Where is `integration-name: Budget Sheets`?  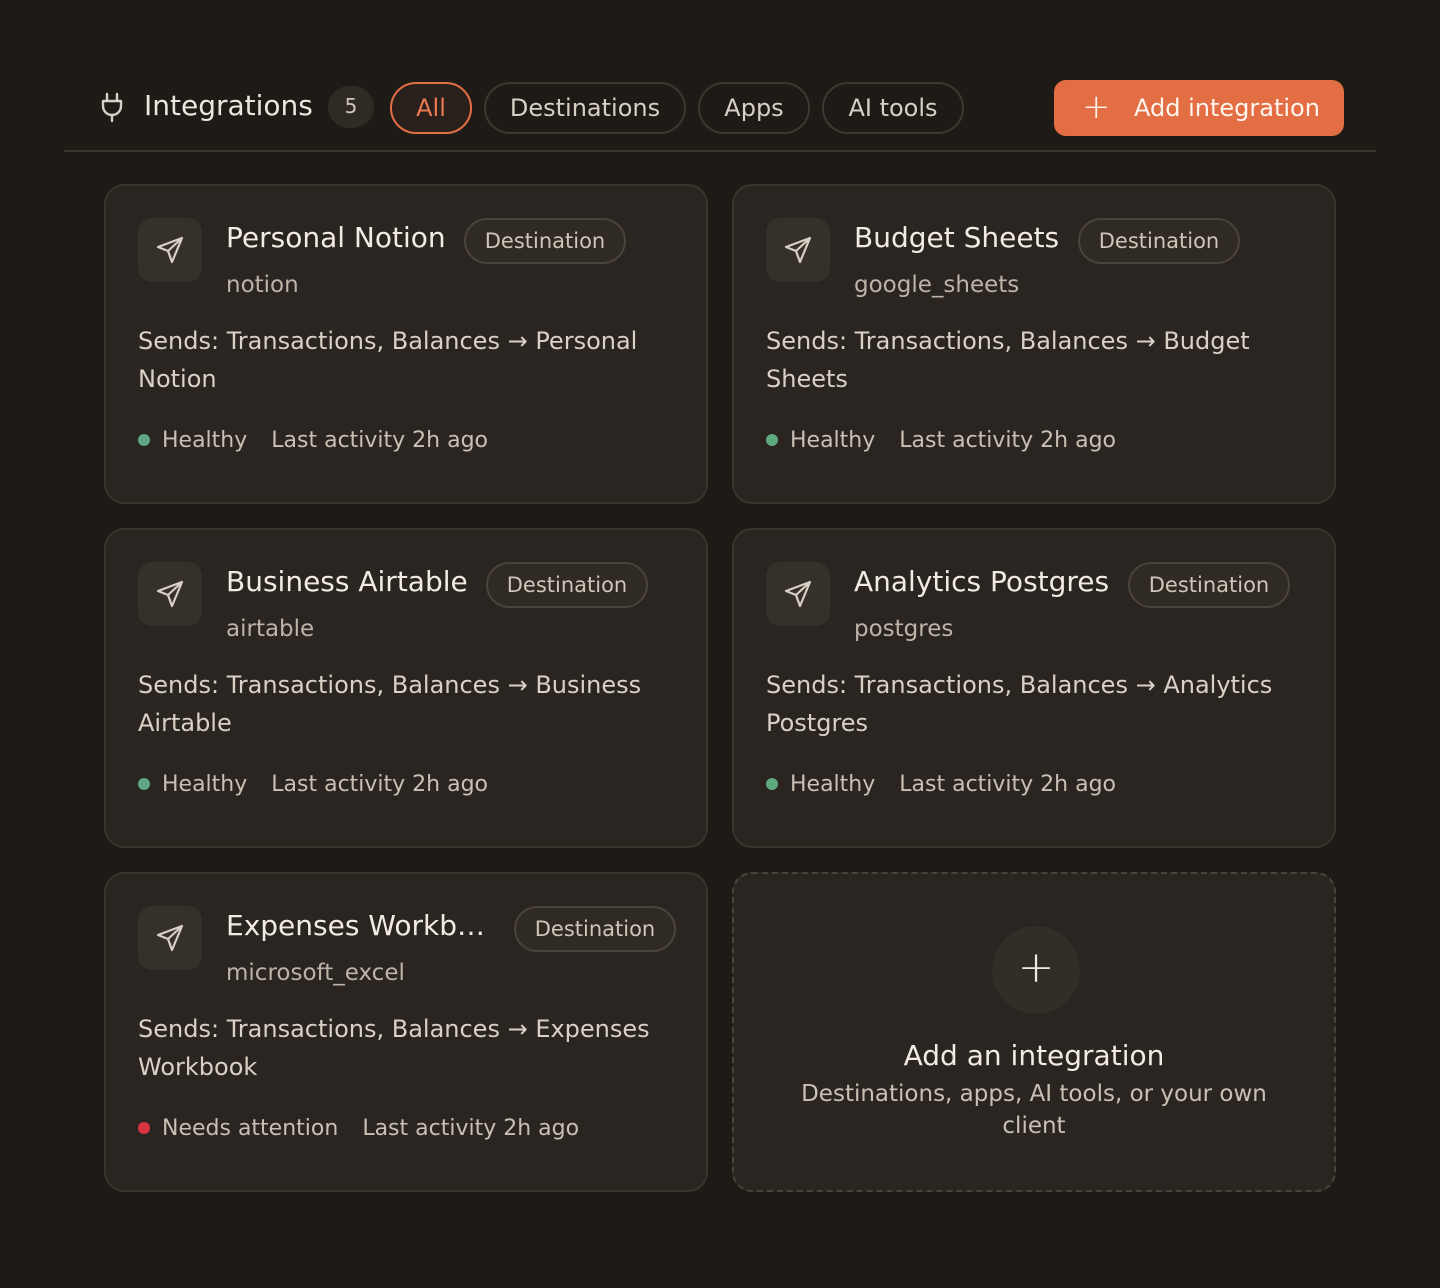
integration-name: Budget Sheets is located at coordinates (957, 237).